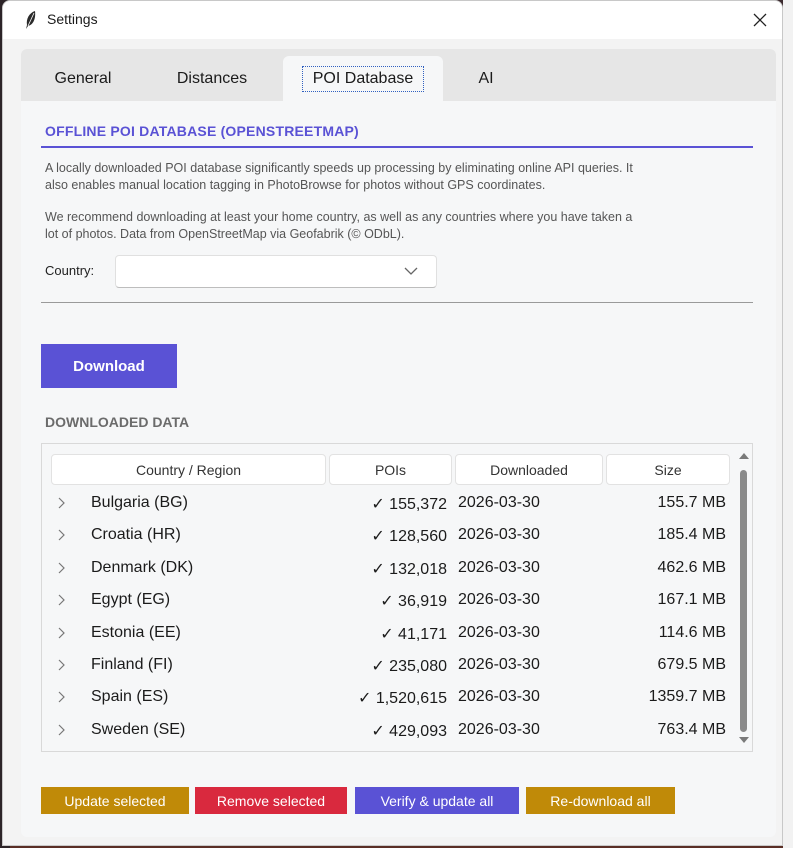 The height and width of the screenshot is (848, 793). Describe the element at coordinates (687, 697) in the screenshot. I see `cell-size: 1359.7 MB` at that location.